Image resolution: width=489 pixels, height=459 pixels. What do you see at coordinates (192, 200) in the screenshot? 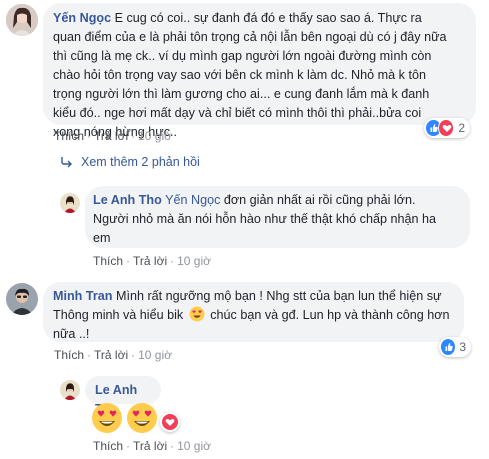
I see `mention-link: Yến Ngọc` at bounding box center [192, 200].